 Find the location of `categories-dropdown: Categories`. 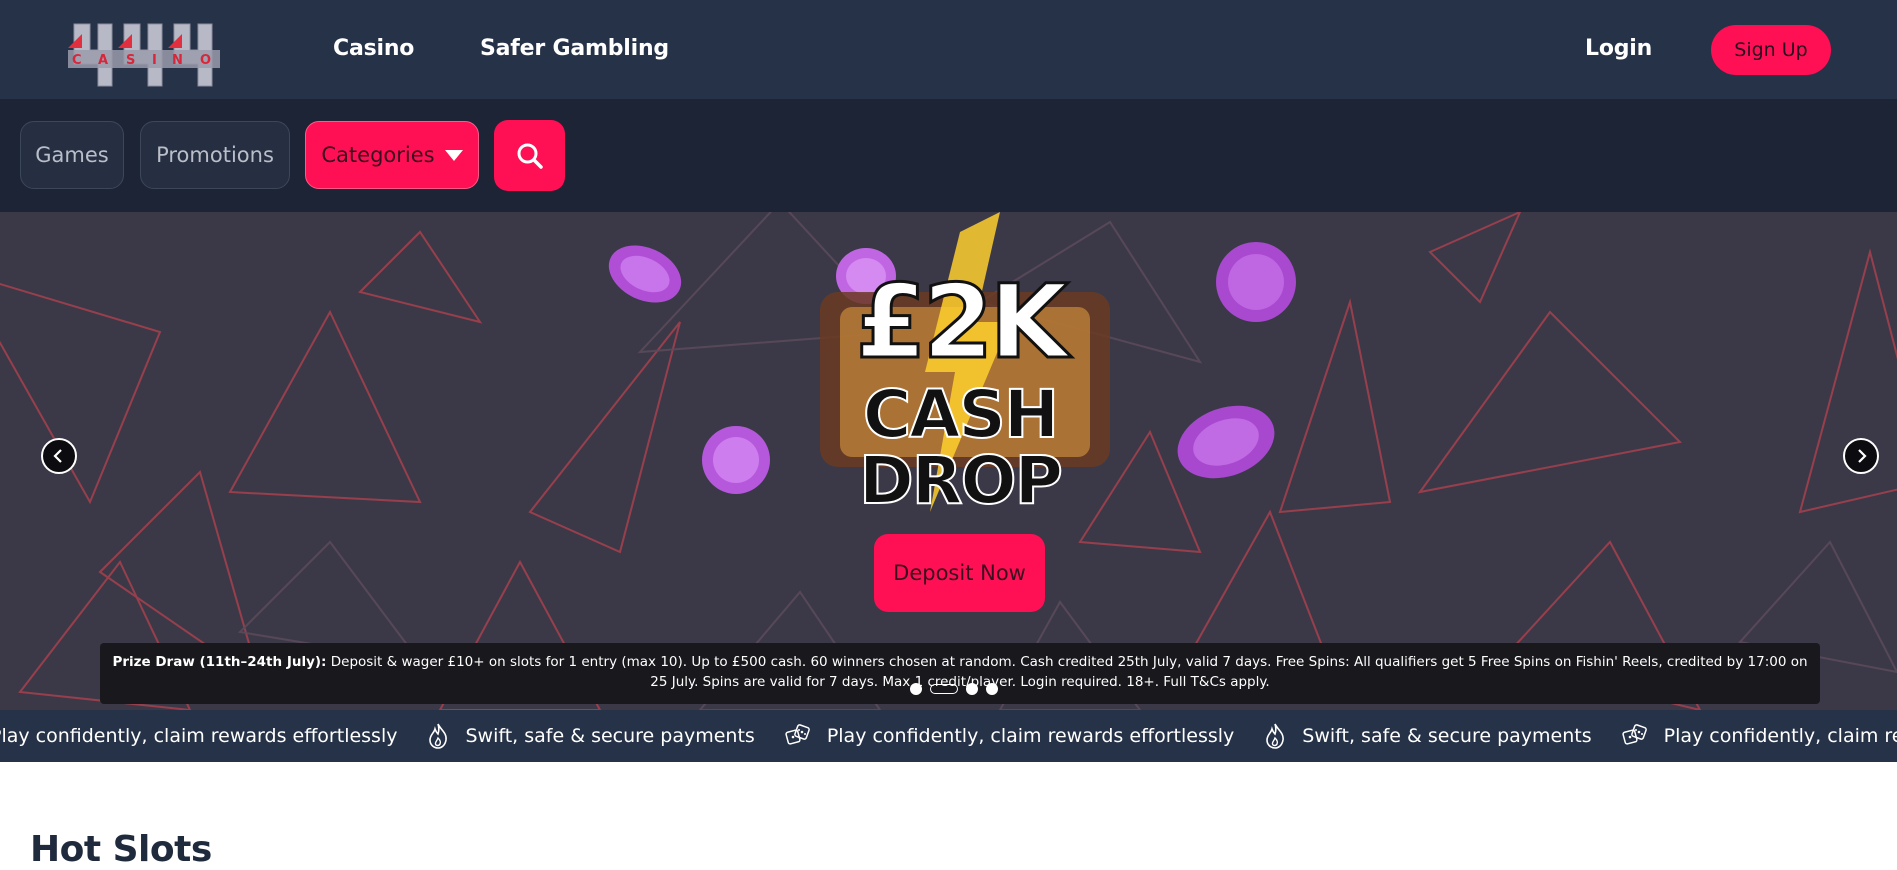

categories-dropdown: Categories is located at coordinates (392, 155).